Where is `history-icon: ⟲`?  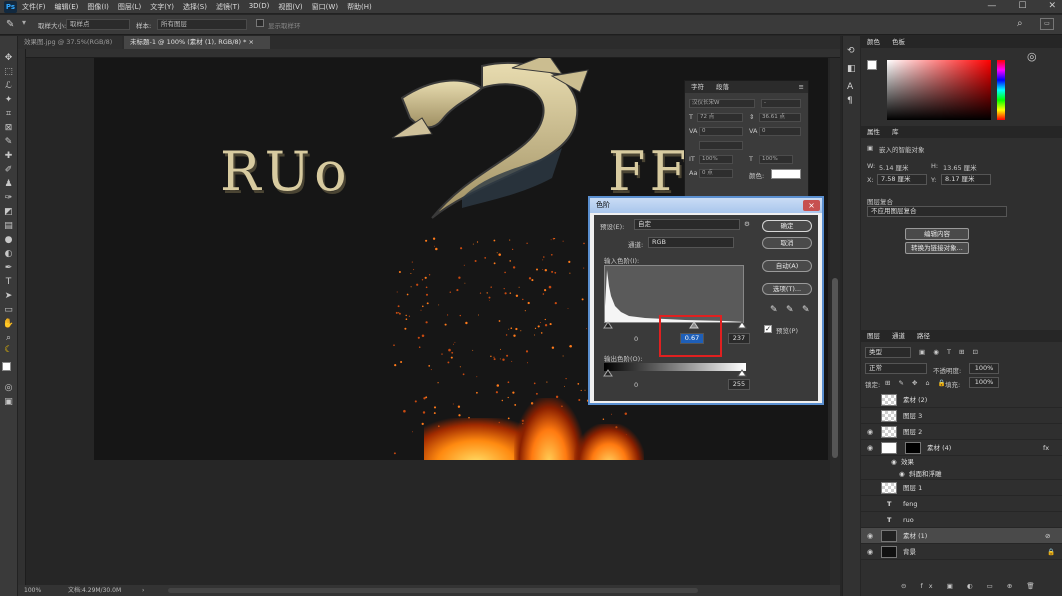 history-icon: ⟲ is located at coordinates (851, 51).